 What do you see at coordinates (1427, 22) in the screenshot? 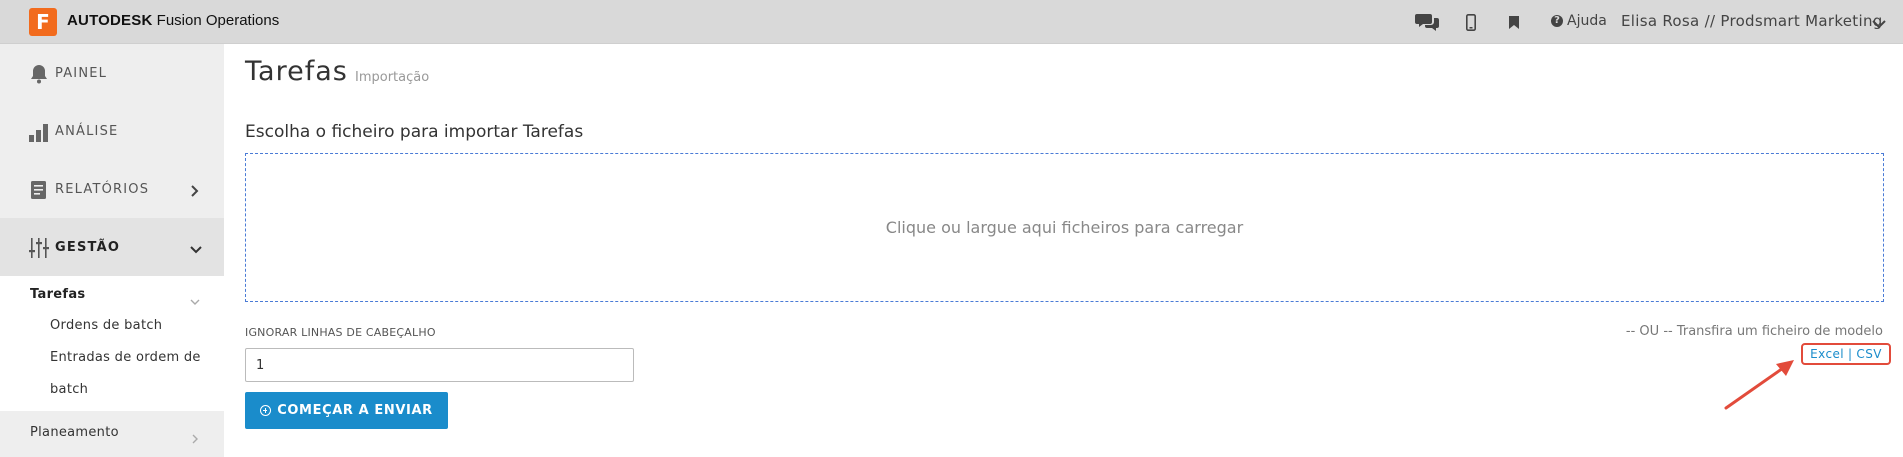
I see `chat-icon` at bounding box center [1427, 22].